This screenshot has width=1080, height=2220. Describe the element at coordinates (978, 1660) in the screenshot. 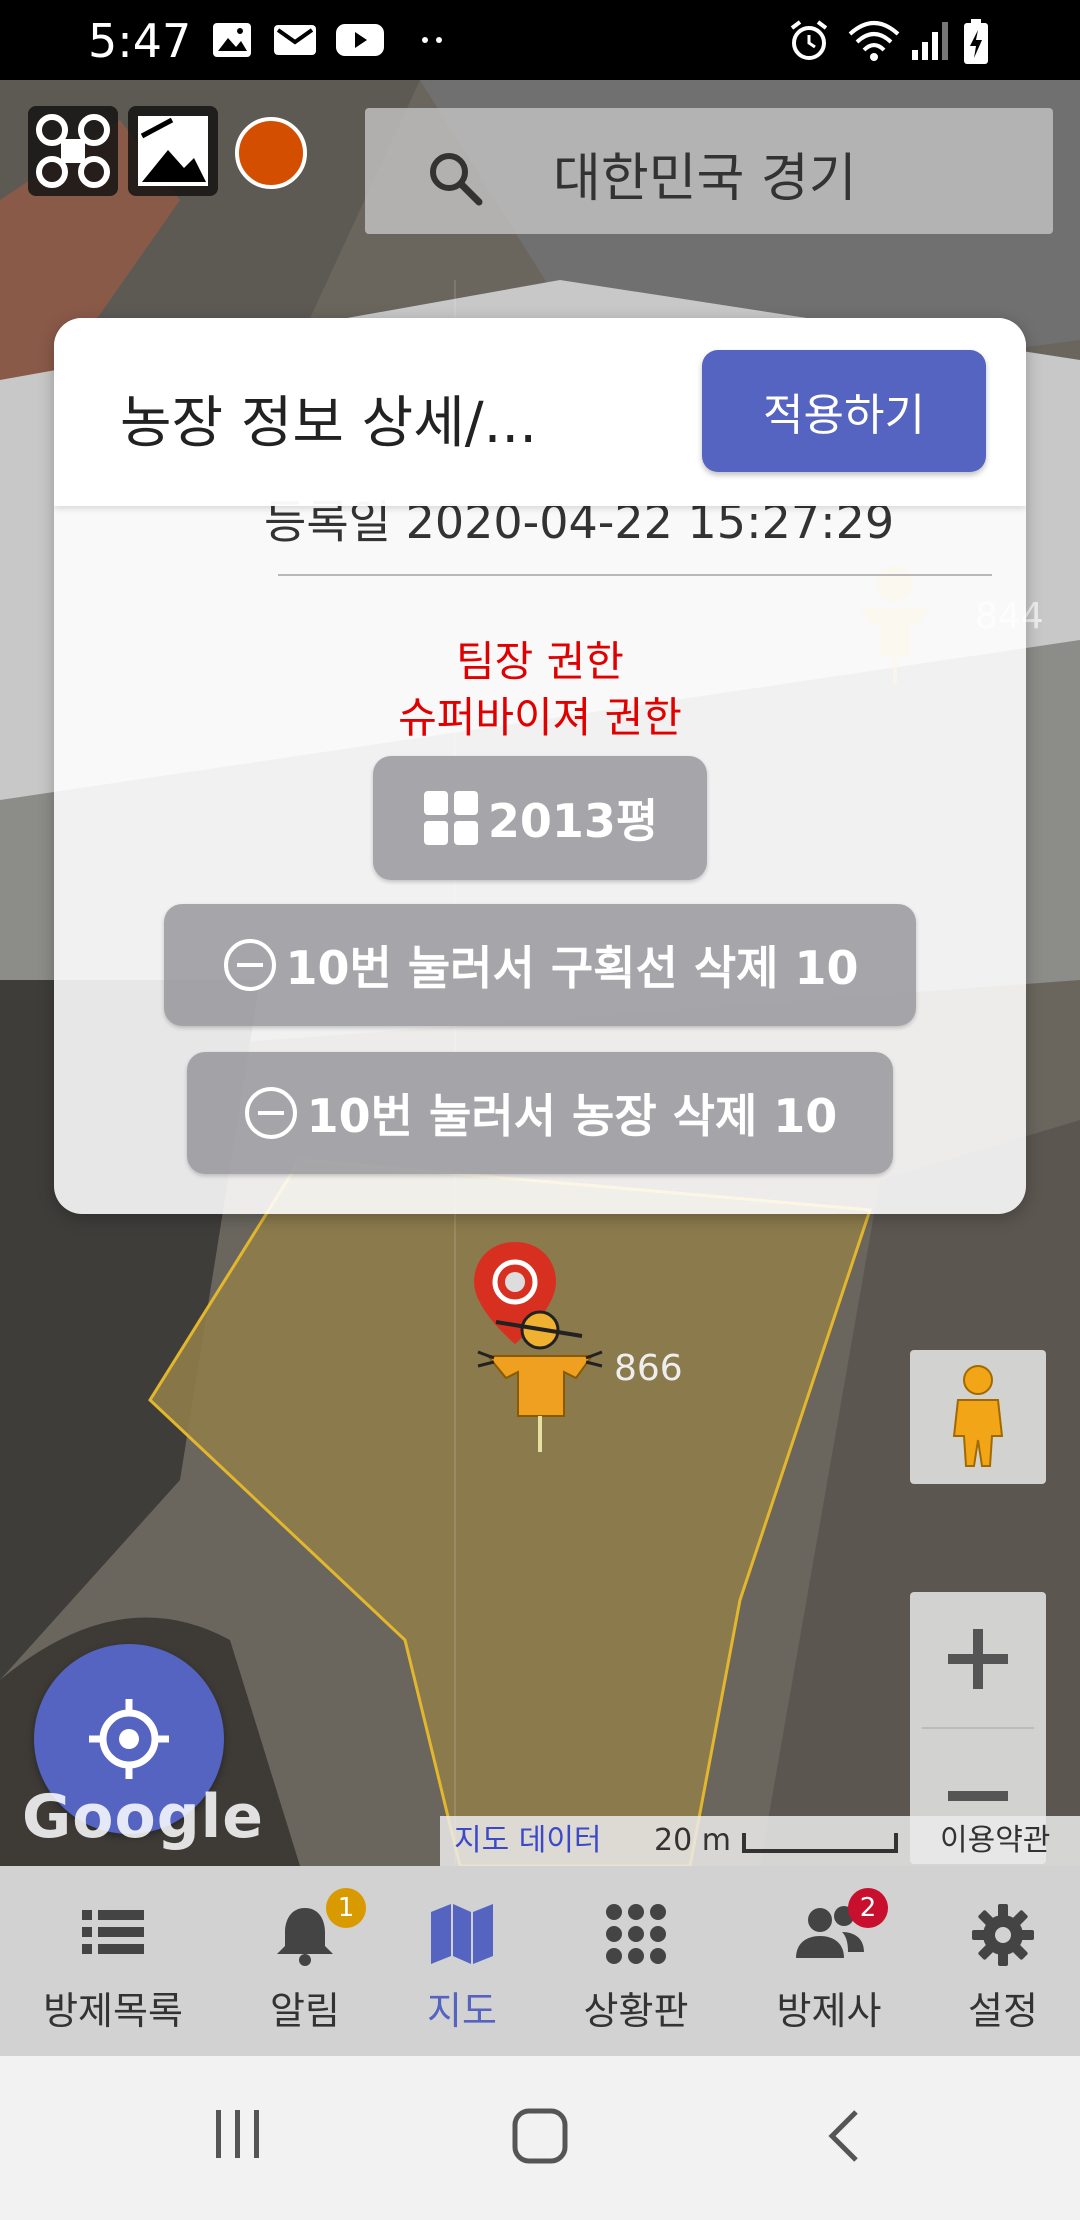

I see `zoom-in-button` at that location.